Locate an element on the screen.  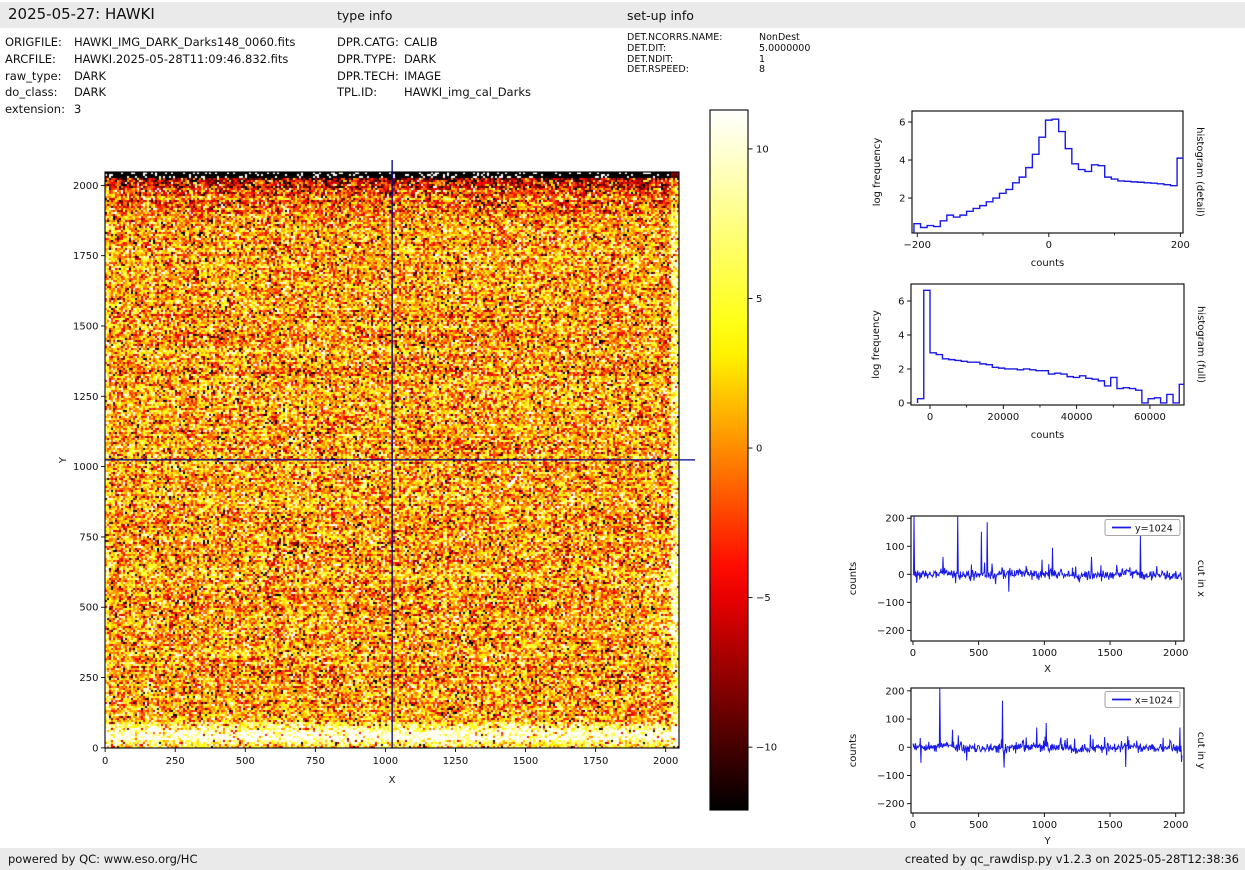
info-label: DET.DIT: is located at coordinates (647, 48).